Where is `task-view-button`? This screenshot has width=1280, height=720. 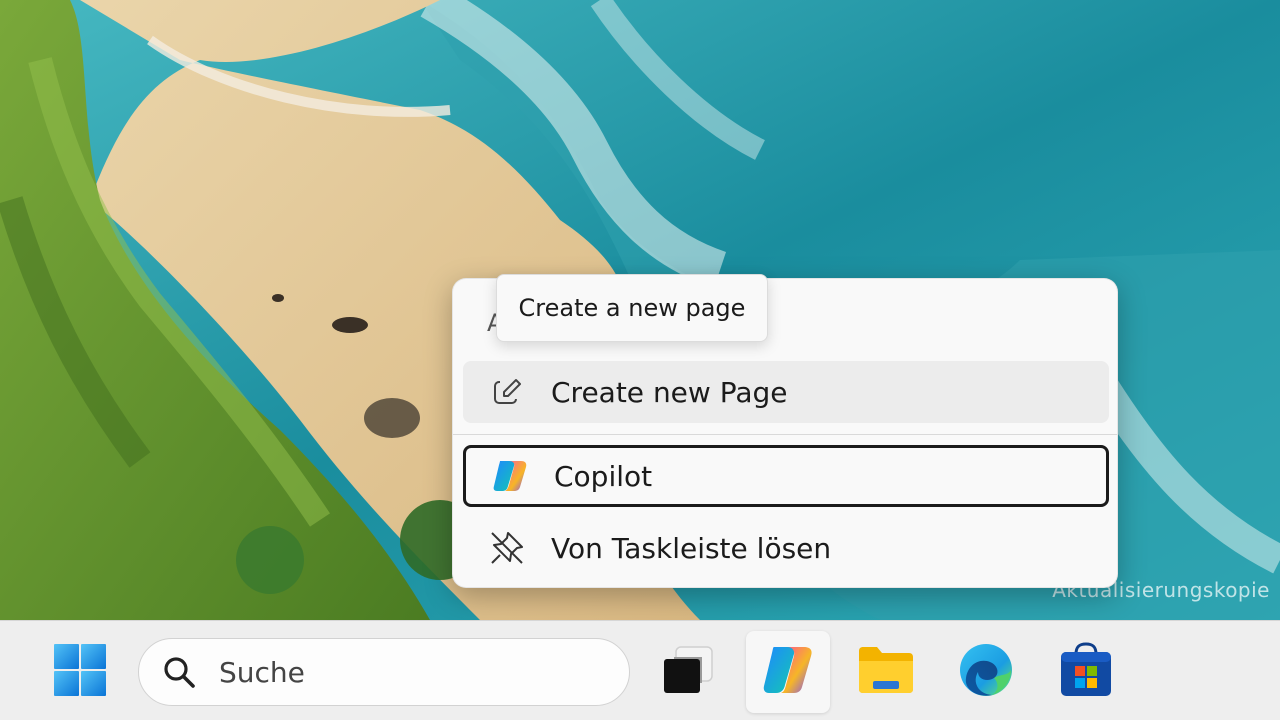 task-view-button is located at coordinates (688, 672).